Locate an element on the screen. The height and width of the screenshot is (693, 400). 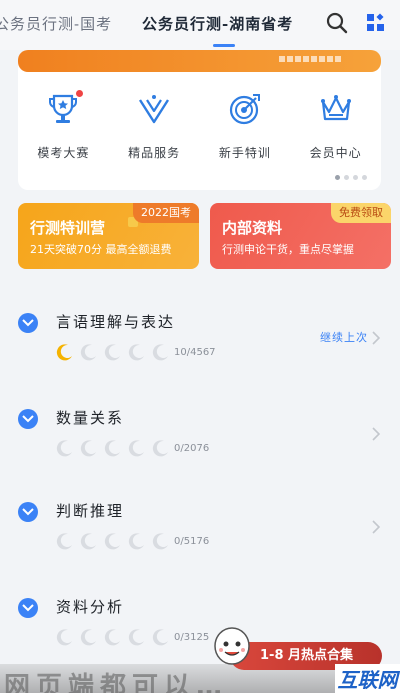
notification-dot is located at coordinates (80, 93).